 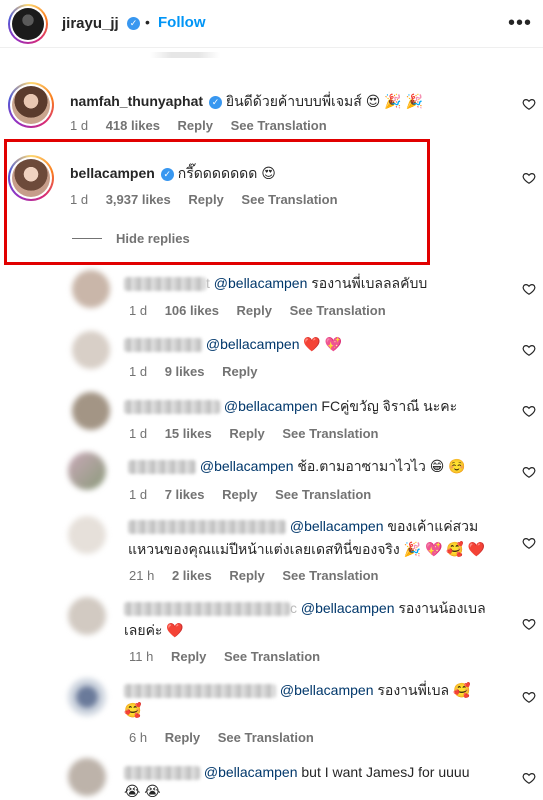 I want to click on reply-likes: 106 likes, so click(x=192, y=310).